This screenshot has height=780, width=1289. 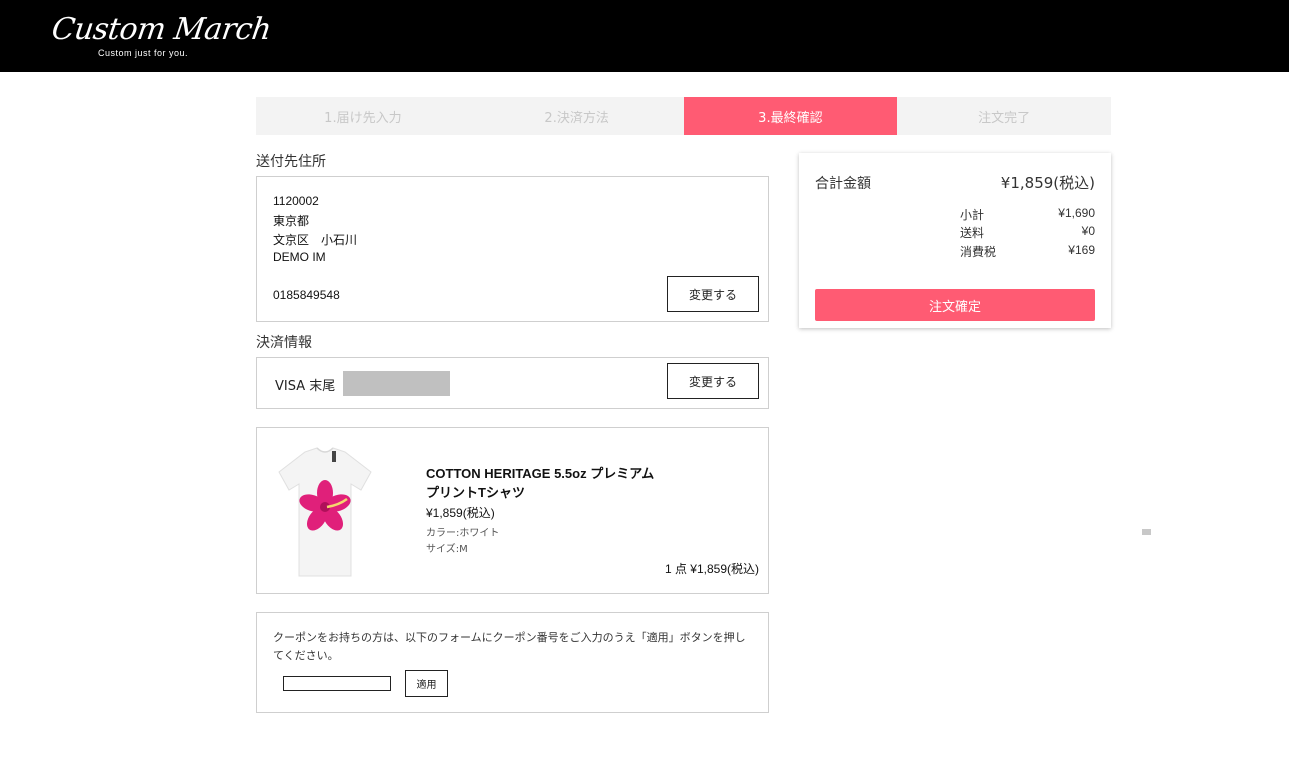 I want to click on tax-value: ¥169, so click(x=1081, y=250).